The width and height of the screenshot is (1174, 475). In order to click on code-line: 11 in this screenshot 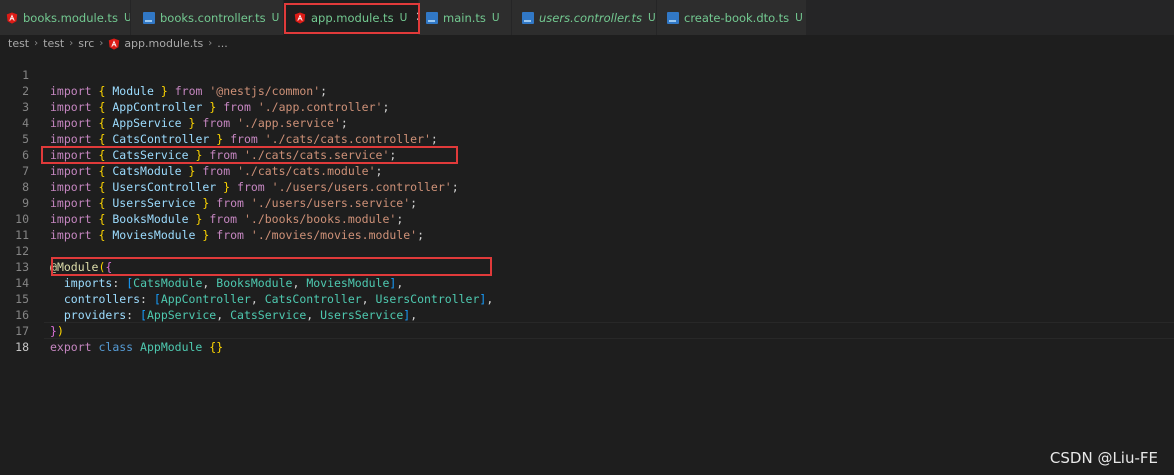, I will do `click(587, 226)`.